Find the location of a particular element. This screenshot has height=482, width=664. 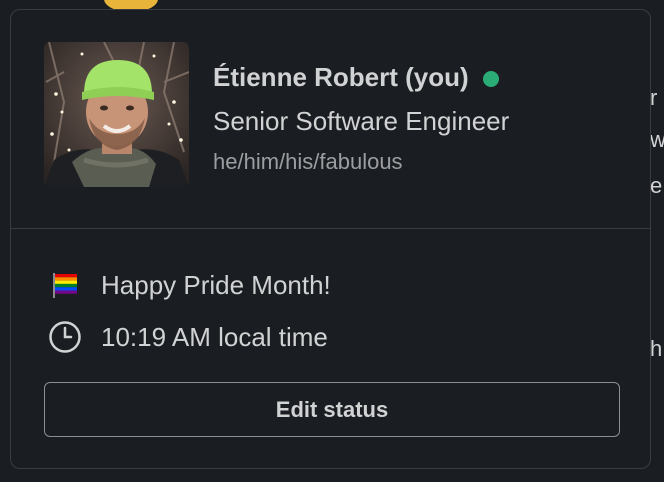

rainbow-flag-icon is located at coordinates (65, 285).